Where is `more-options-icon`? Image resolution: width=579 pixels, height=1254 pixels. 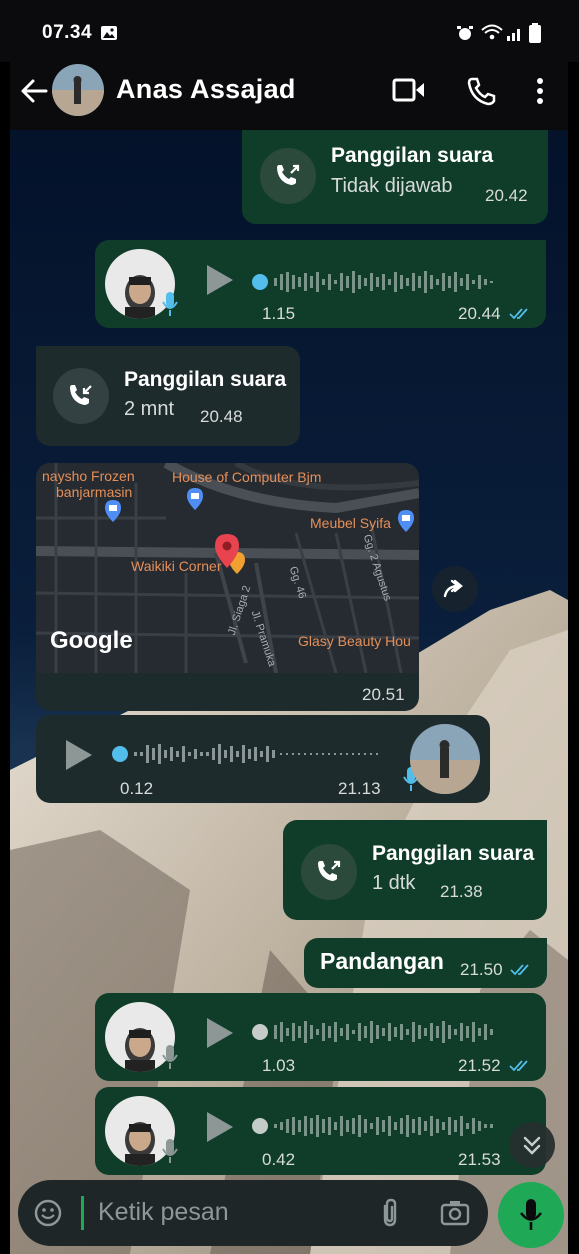
more-options-icon is located at coordinates (540, 93).